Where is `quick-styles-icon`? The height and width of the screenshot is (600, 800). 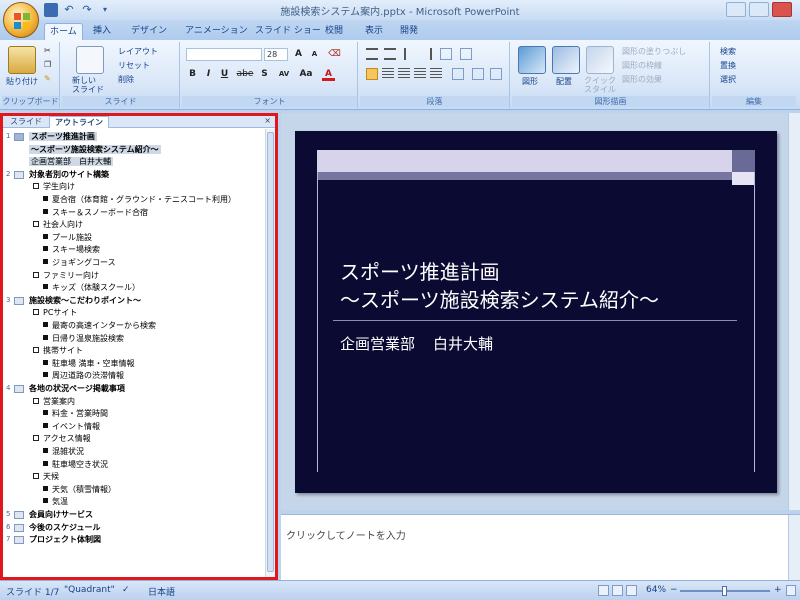
quick-styles-icon is located at coordinates (600, 60).